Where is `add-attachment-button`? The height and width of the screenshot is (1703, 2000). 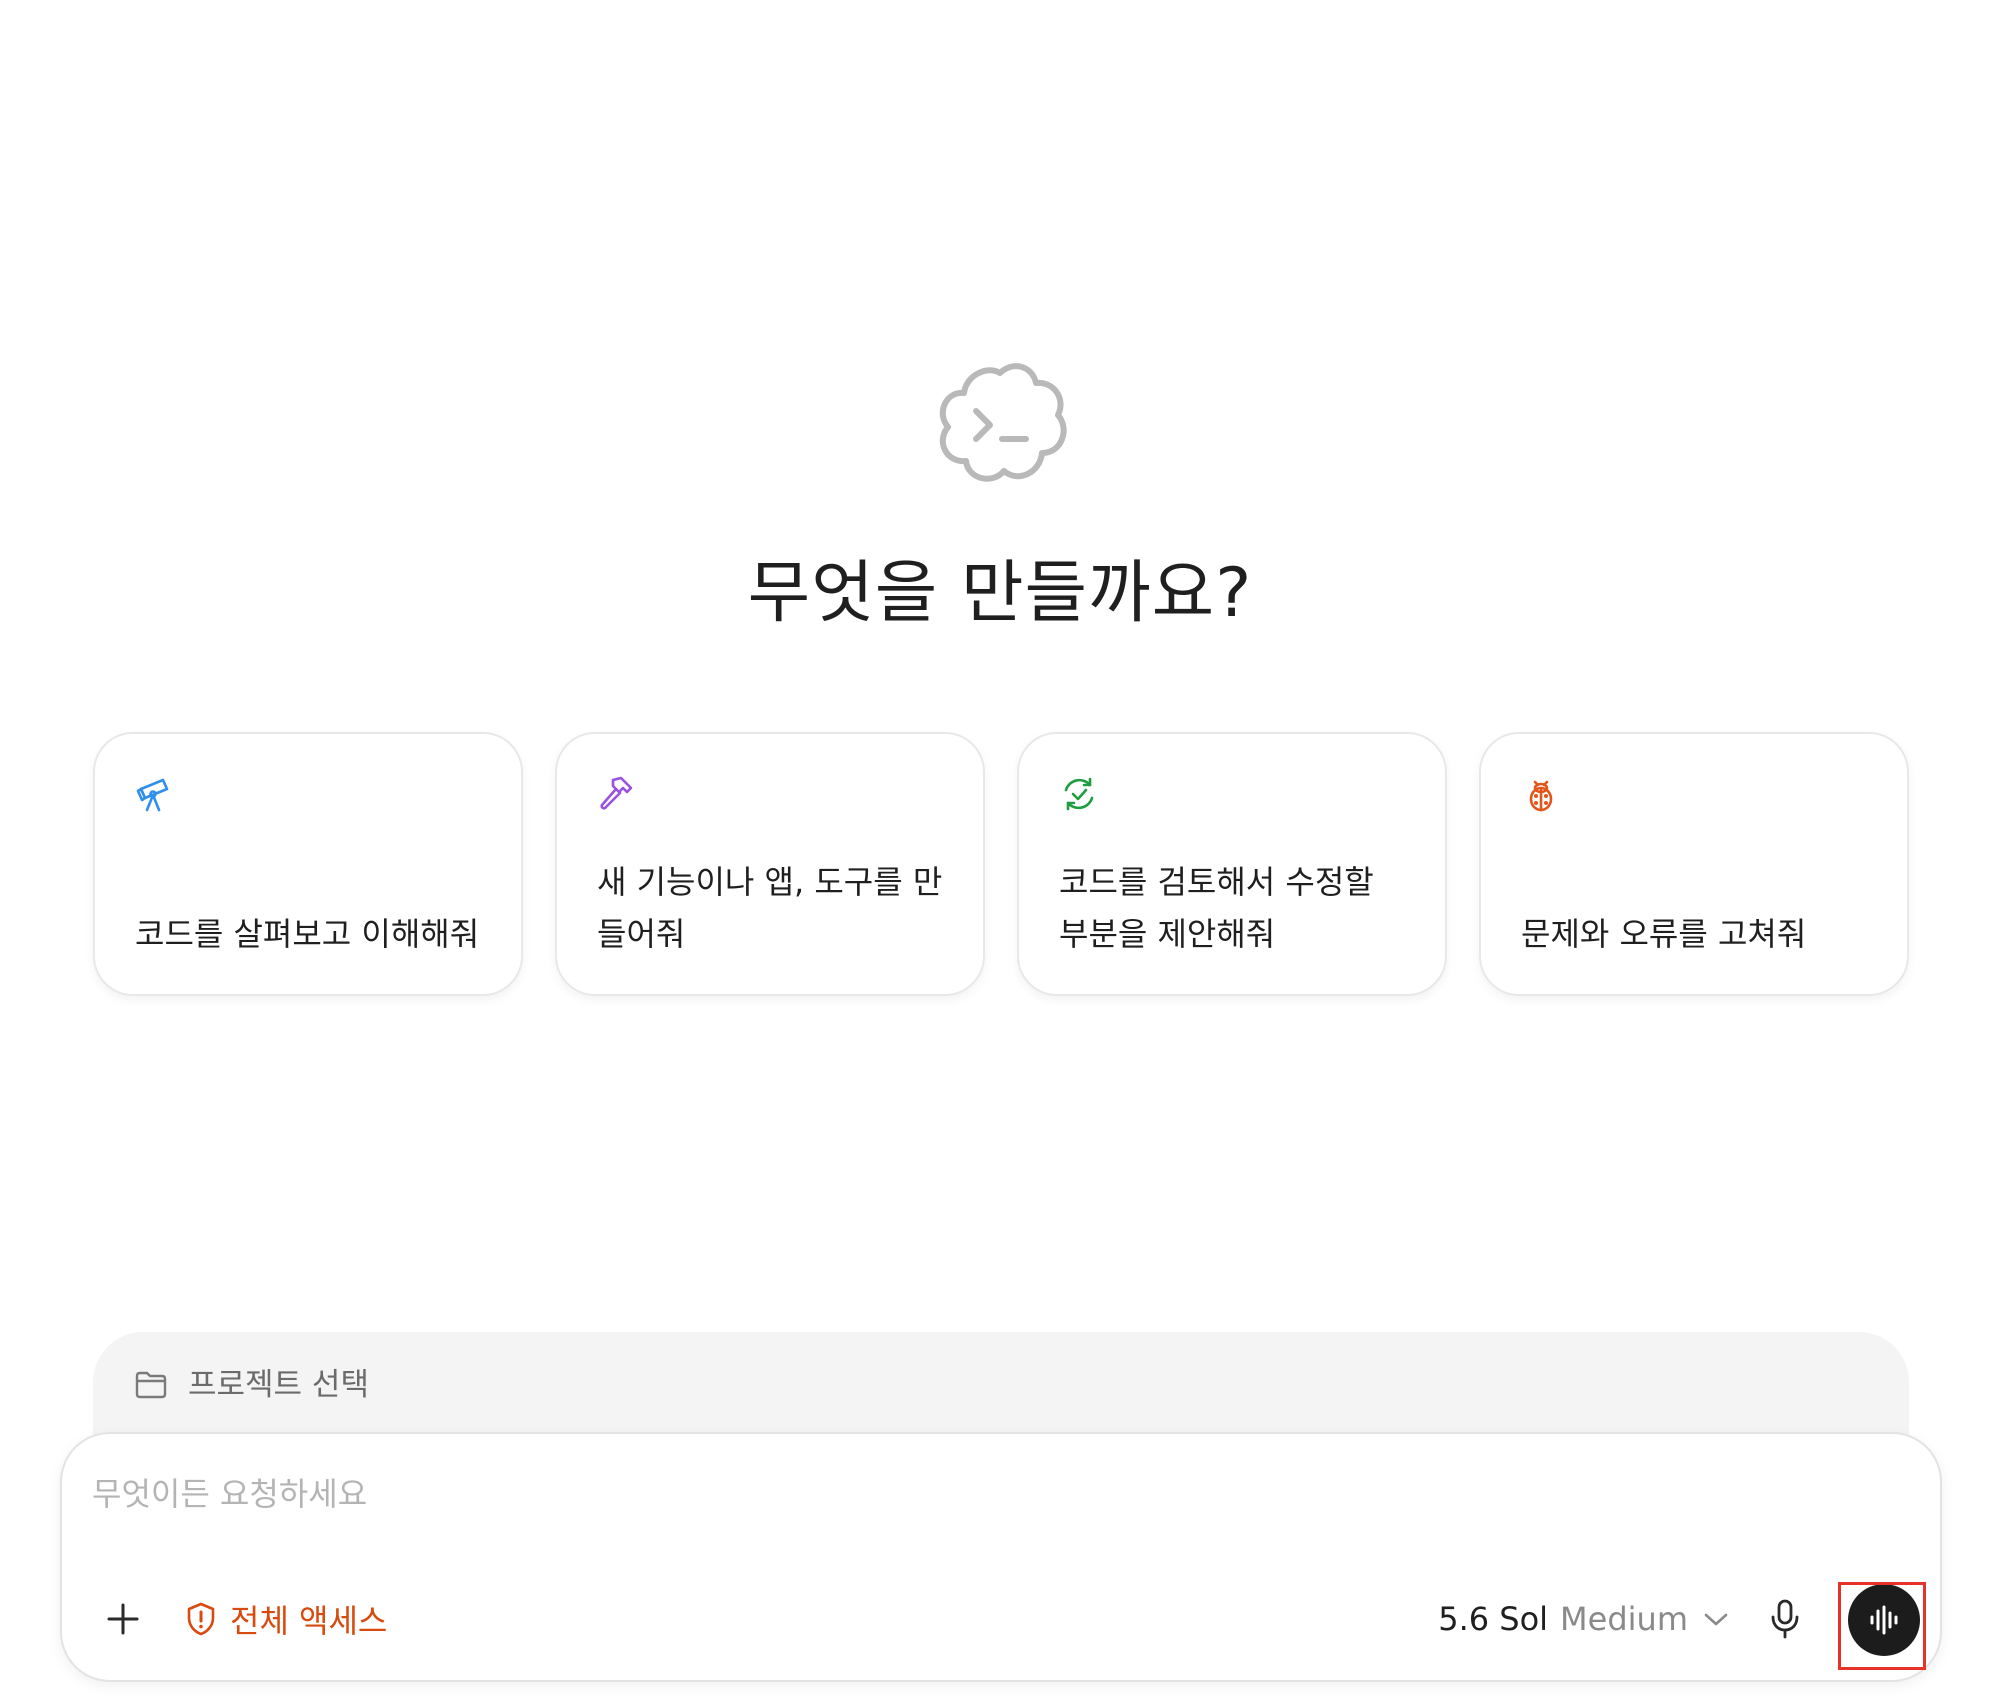 add-attachment-button is located at coordinates (123, 1619).